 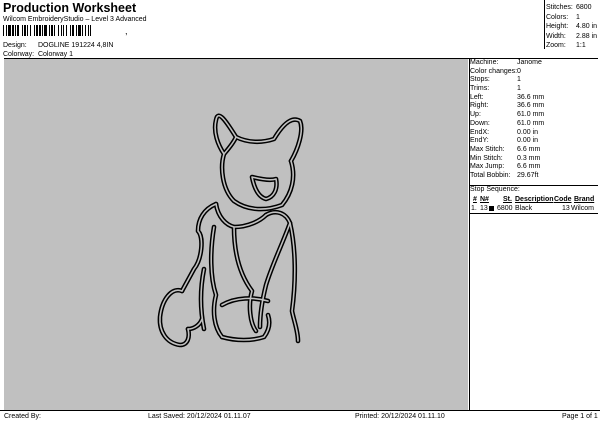 I want to click on detail-key: Total Bobbin:, so click(x=490, y=175).